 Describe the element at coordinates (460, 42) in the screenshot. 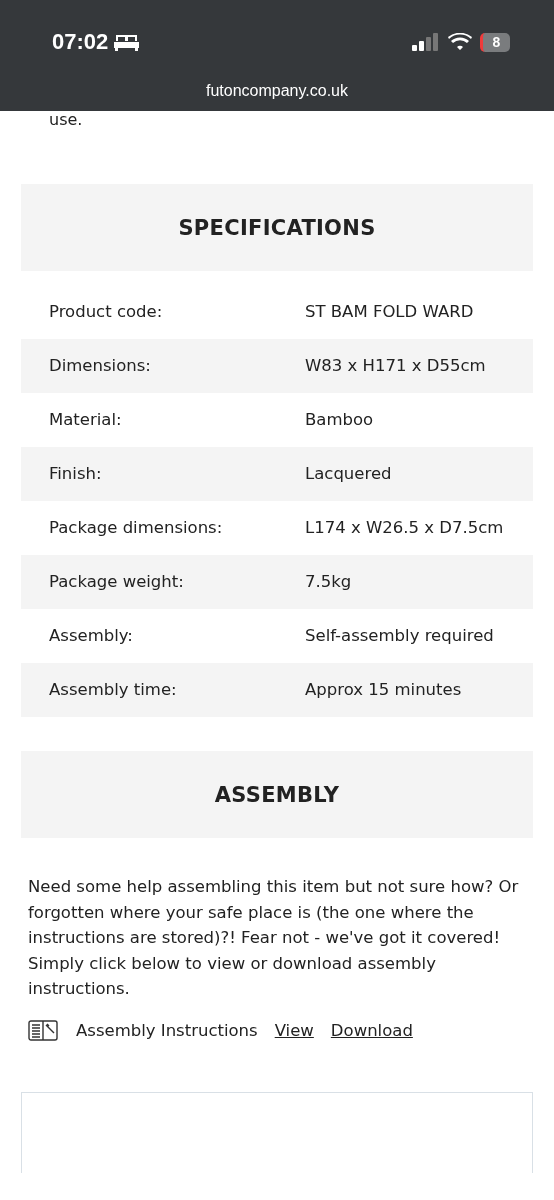

I see `wifi-icon` at that location.